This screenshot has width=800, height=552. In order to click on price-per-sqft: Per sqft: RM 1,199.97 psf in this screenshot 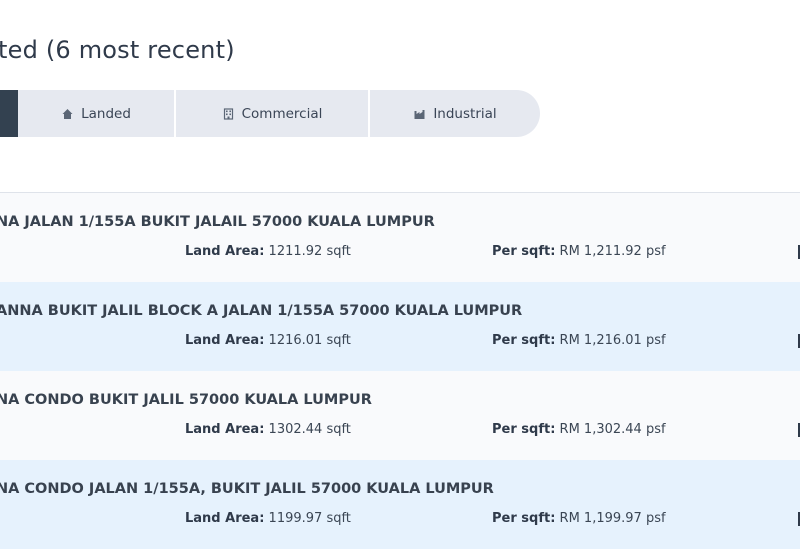, I will do `click(579, 518)`.